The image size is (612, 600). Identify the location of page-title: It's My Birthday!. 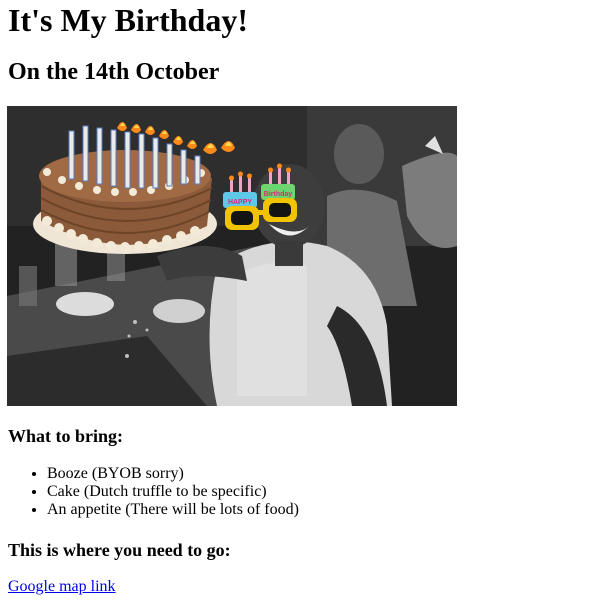
(128, 20).